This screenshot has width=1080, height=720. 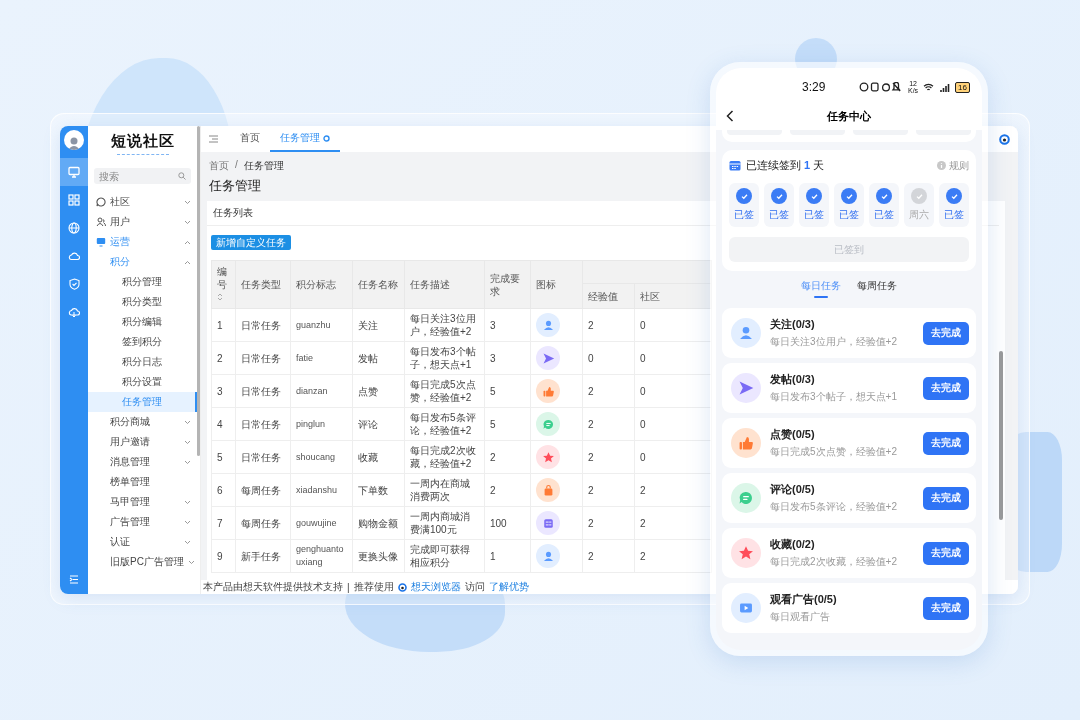 What do you see at coordinates (142, 382) in the screenshot?
I see `menu-item: 积分设置` at bounding box center [142, 382].